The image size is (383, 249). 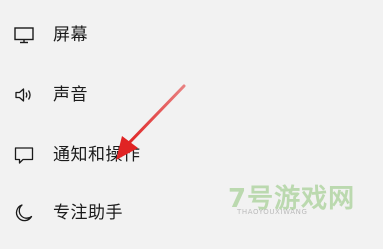 What do you see at coordinates (88, 213) in the screenshot?
I see `nav-item-label: 专注助手` at bounding box center [88, 213].